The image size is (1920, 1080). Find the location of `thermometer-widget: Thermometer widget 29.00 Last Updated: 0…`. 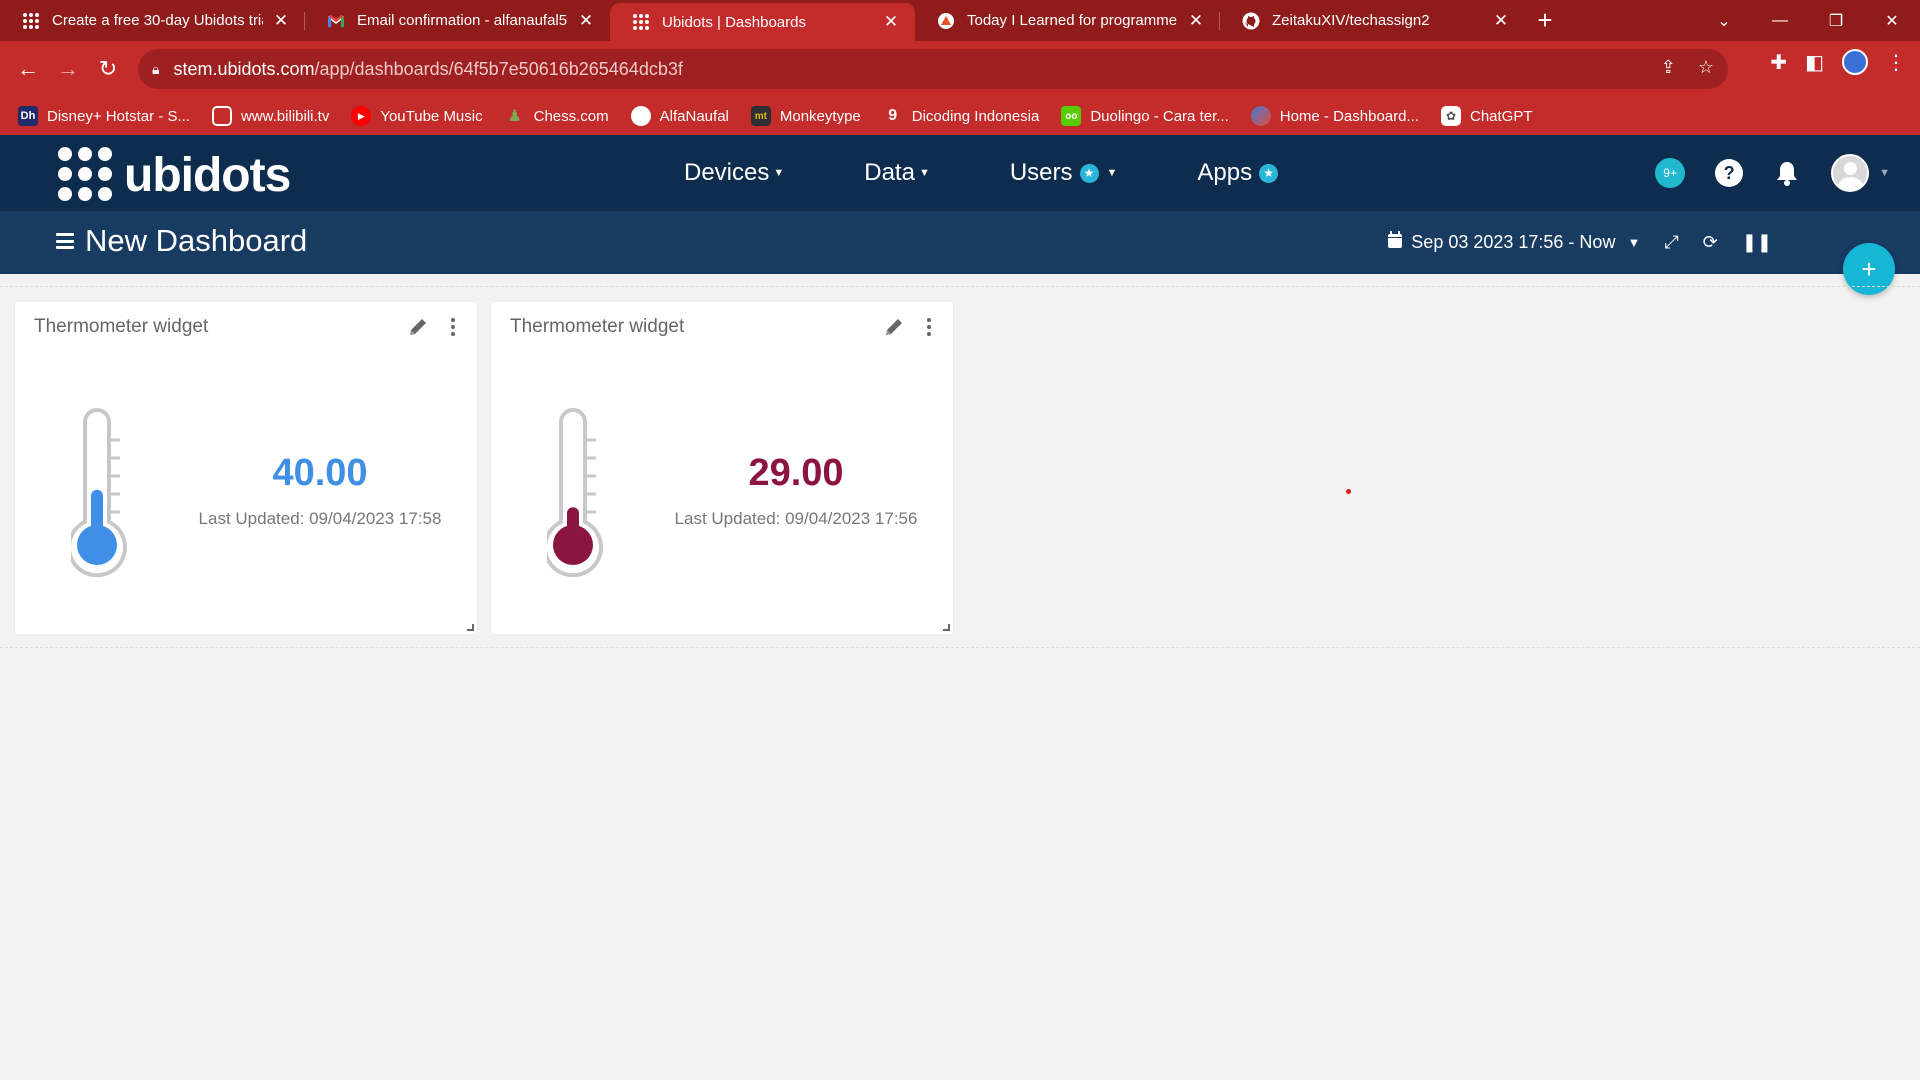

thermometer-widget: Thermometer widget 29.00 Last Updated: 0… is located at coordinates (722, 468).